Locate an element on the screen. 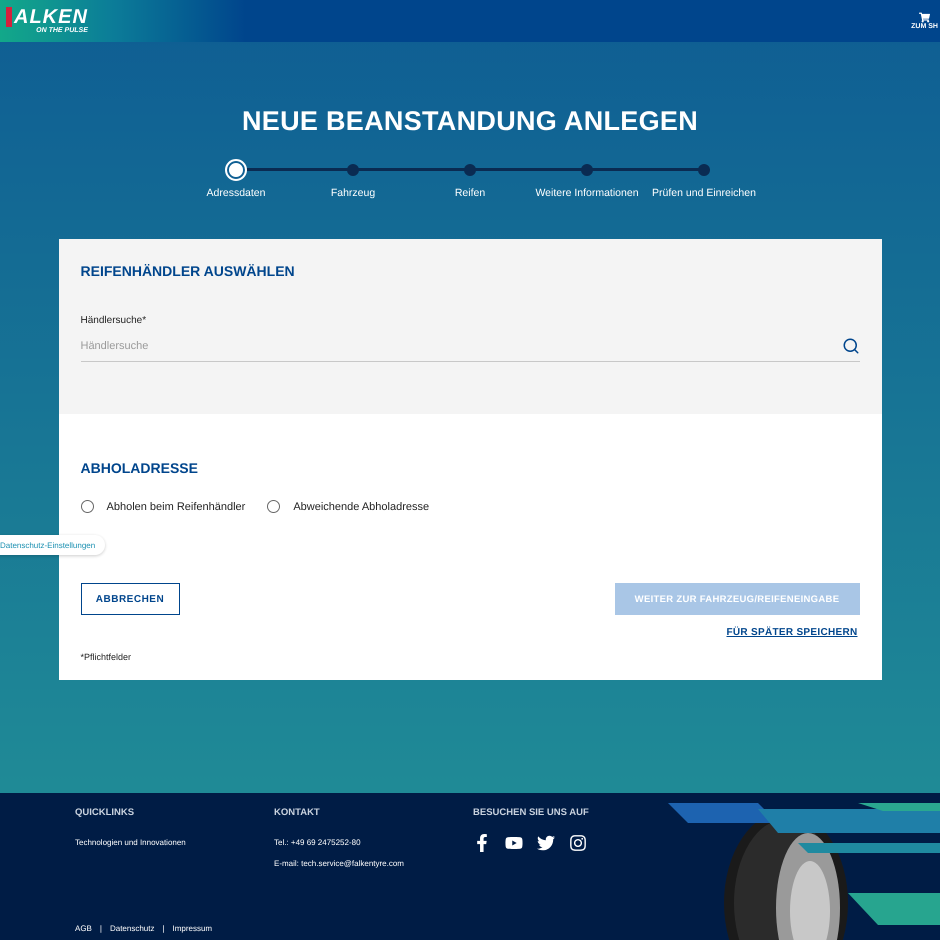 The height and width of the screenshot is (940, 940). instagram-icon is located at coordinates (578, 843).